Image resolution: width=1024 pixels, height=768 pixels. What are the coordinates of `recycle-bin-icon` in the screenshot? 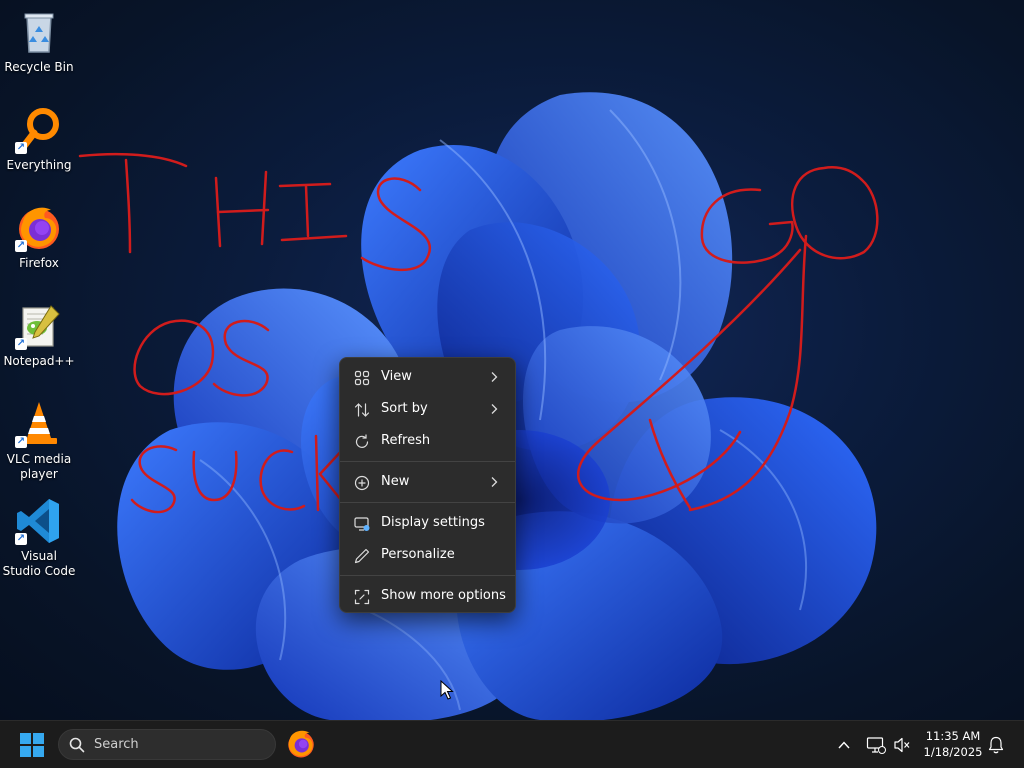 It's located at (39, 32).